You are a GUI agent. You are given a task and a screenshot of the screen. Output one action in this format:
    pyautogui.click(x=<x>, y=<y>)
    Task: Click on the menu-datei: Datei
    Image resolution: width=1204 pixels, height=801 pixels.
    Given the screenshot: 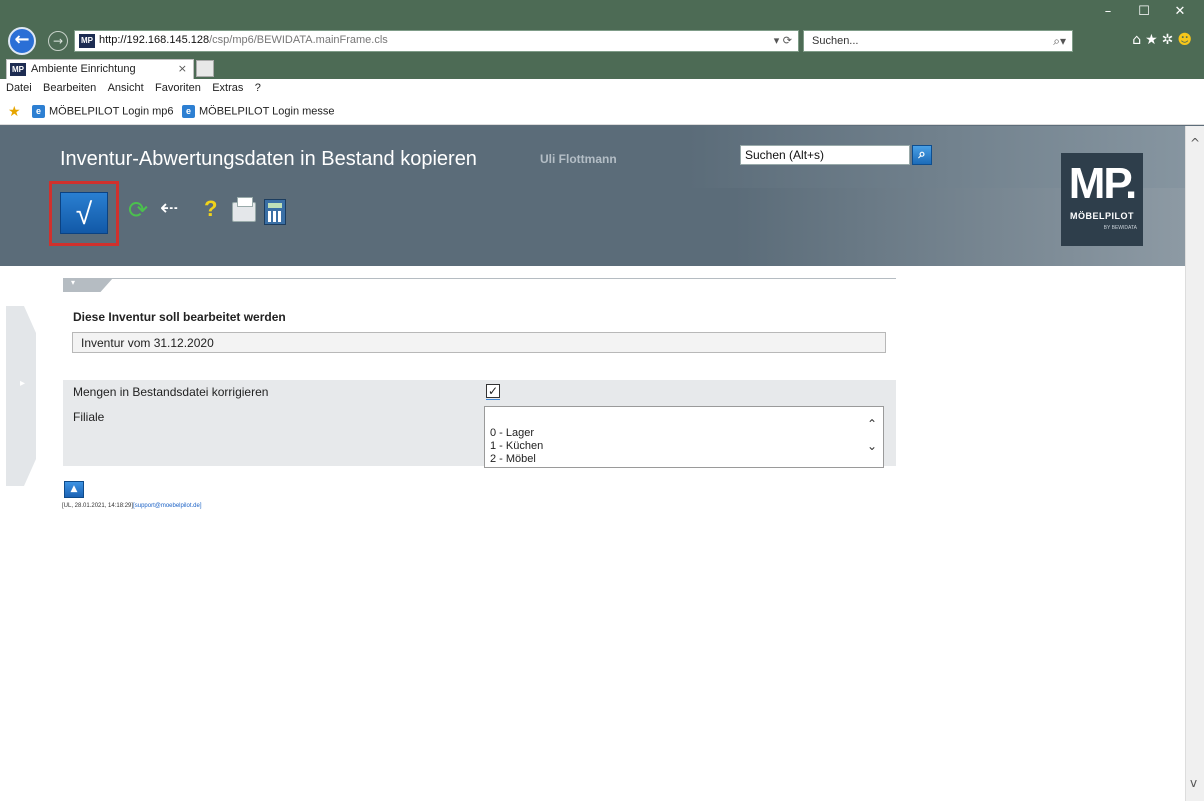 What is the action you would take?
    pyautogui.click(x=18, y=88)
    